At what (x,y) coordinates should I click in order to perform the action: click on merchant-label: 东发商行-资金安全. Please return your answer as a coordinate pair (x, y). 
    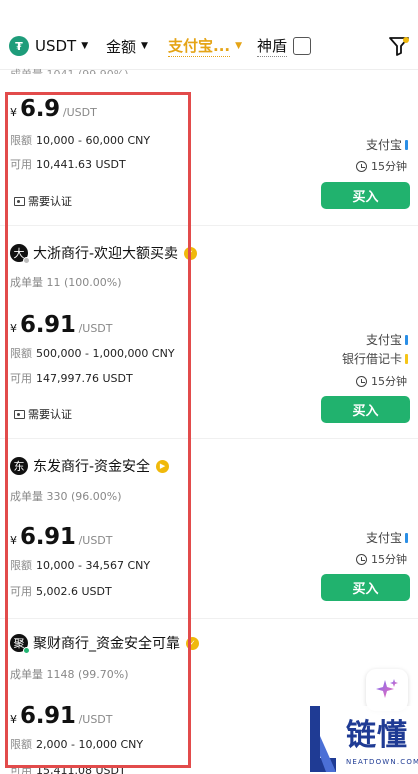
    Looking at the image, I should click on (92, 467).